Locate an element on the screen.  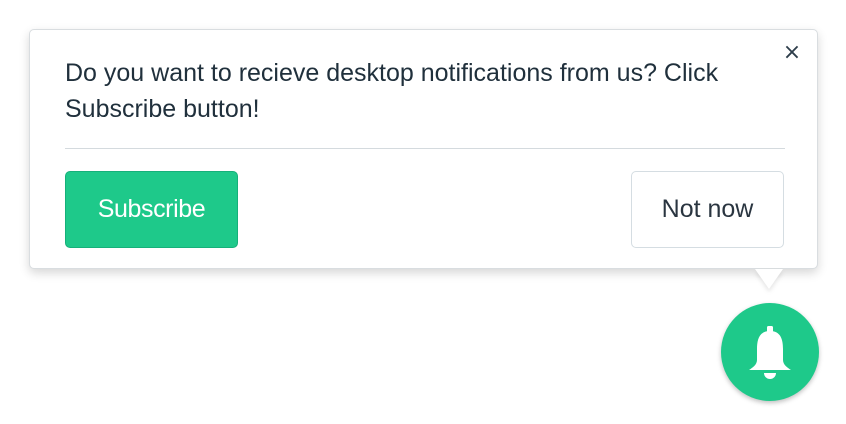
subscribe-button: Subscribe is located at coordinates (151, 209).